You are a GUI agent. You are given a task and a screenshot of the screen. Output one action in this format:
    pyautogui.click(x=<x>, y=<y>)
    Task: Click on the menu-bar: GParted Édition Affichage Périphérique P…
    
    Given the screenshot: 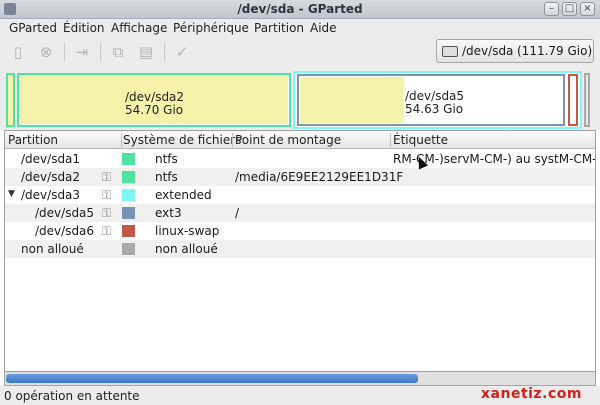 What is the action you would take?
    pyautogui.click(x=300, y=28)
    